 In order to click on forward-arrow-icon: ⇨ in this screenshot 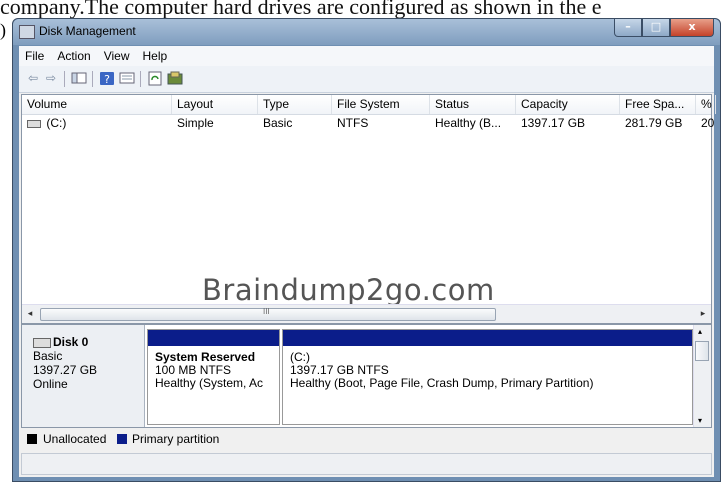, I will do `click(51, 78)`.